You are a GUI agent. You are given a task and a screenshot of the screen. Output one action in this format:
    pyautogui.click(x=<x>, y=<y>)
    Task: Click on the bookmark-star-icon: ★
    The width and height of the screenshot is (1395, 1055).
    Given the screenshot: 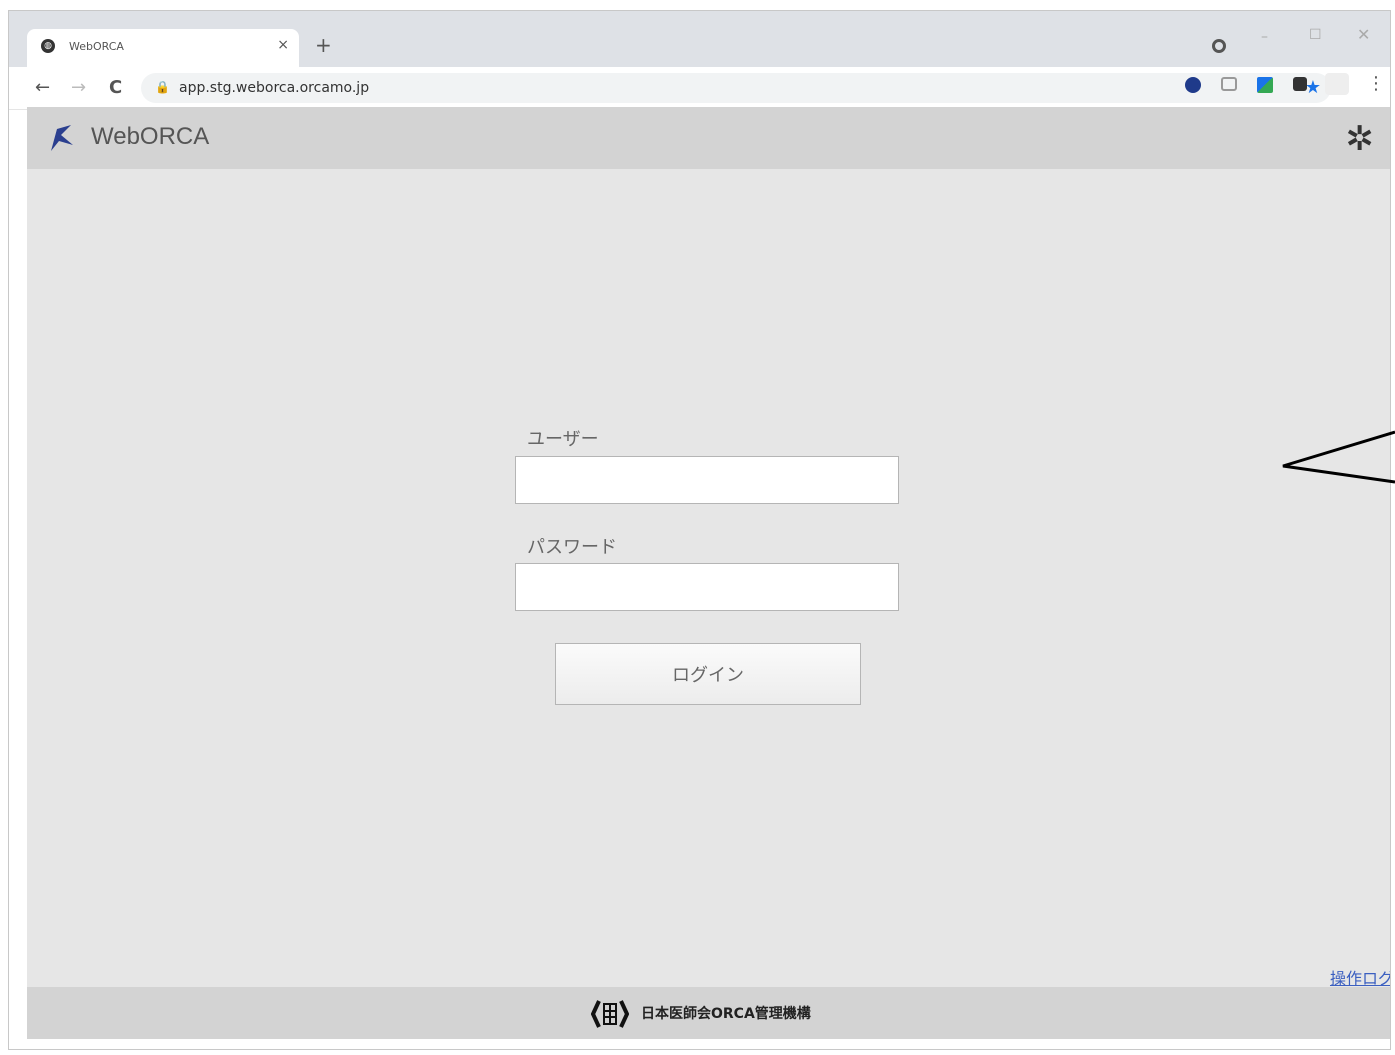 What is the action you would take?
    pyautogui.click(x=1313, y=87)
    